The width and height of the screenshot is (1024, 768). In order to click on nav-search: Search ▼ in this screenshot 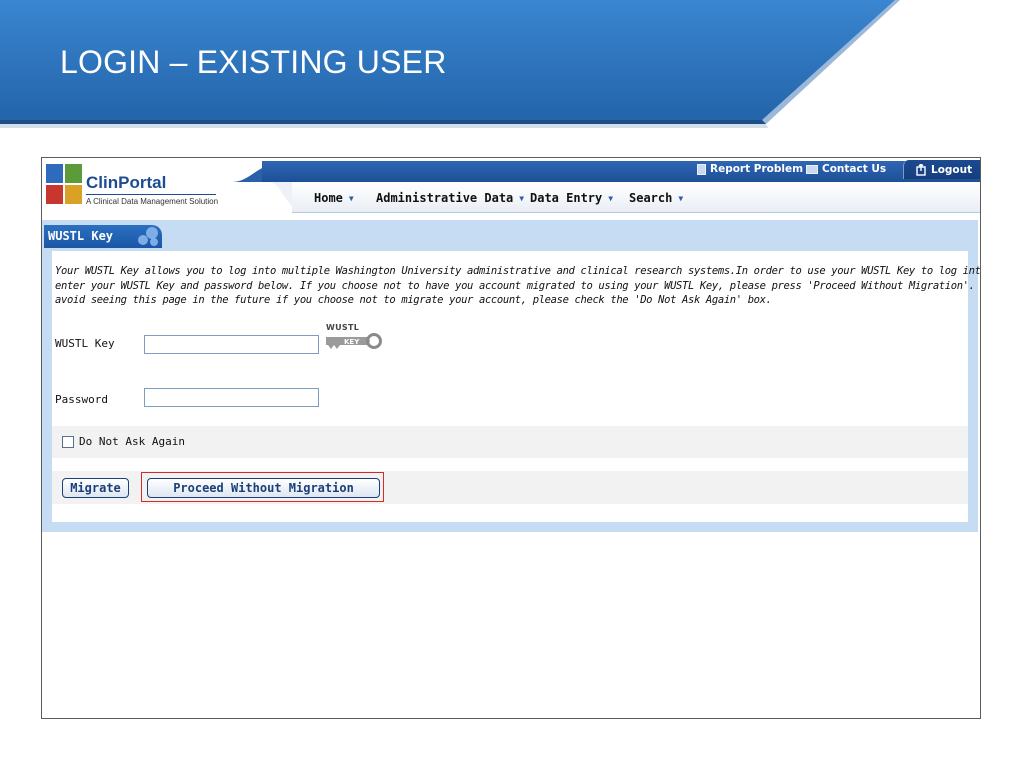, I will do `click(656, 198)`.